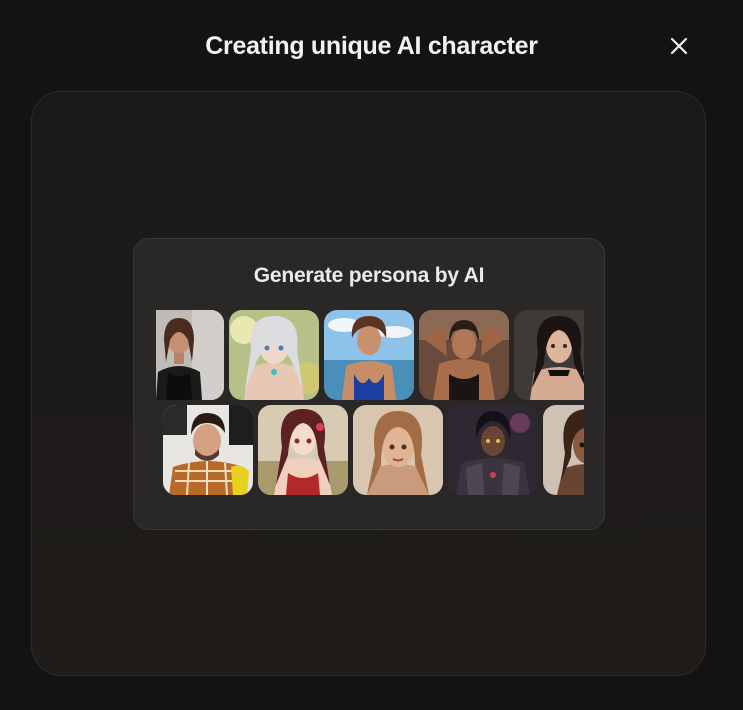  What do you see at coordinates (398, 450) in the screenshot?
I see `portrait-woman-light-brown-hair` at bounding box center [398, 450].